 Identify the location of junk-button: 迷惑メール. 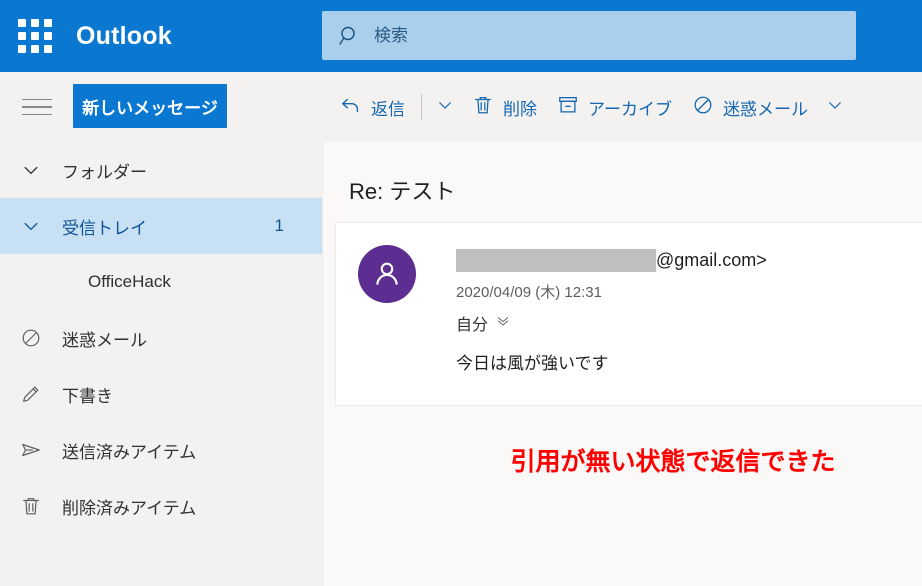
(750, 107).